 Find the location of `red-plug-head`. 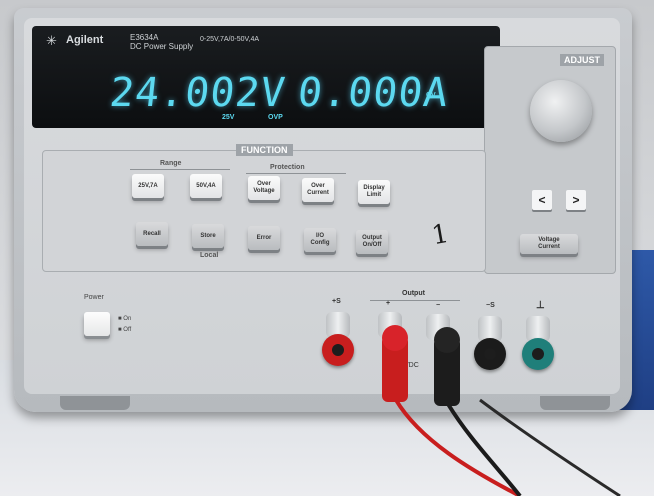

red-plug-head is located at coordinates (395, 338).